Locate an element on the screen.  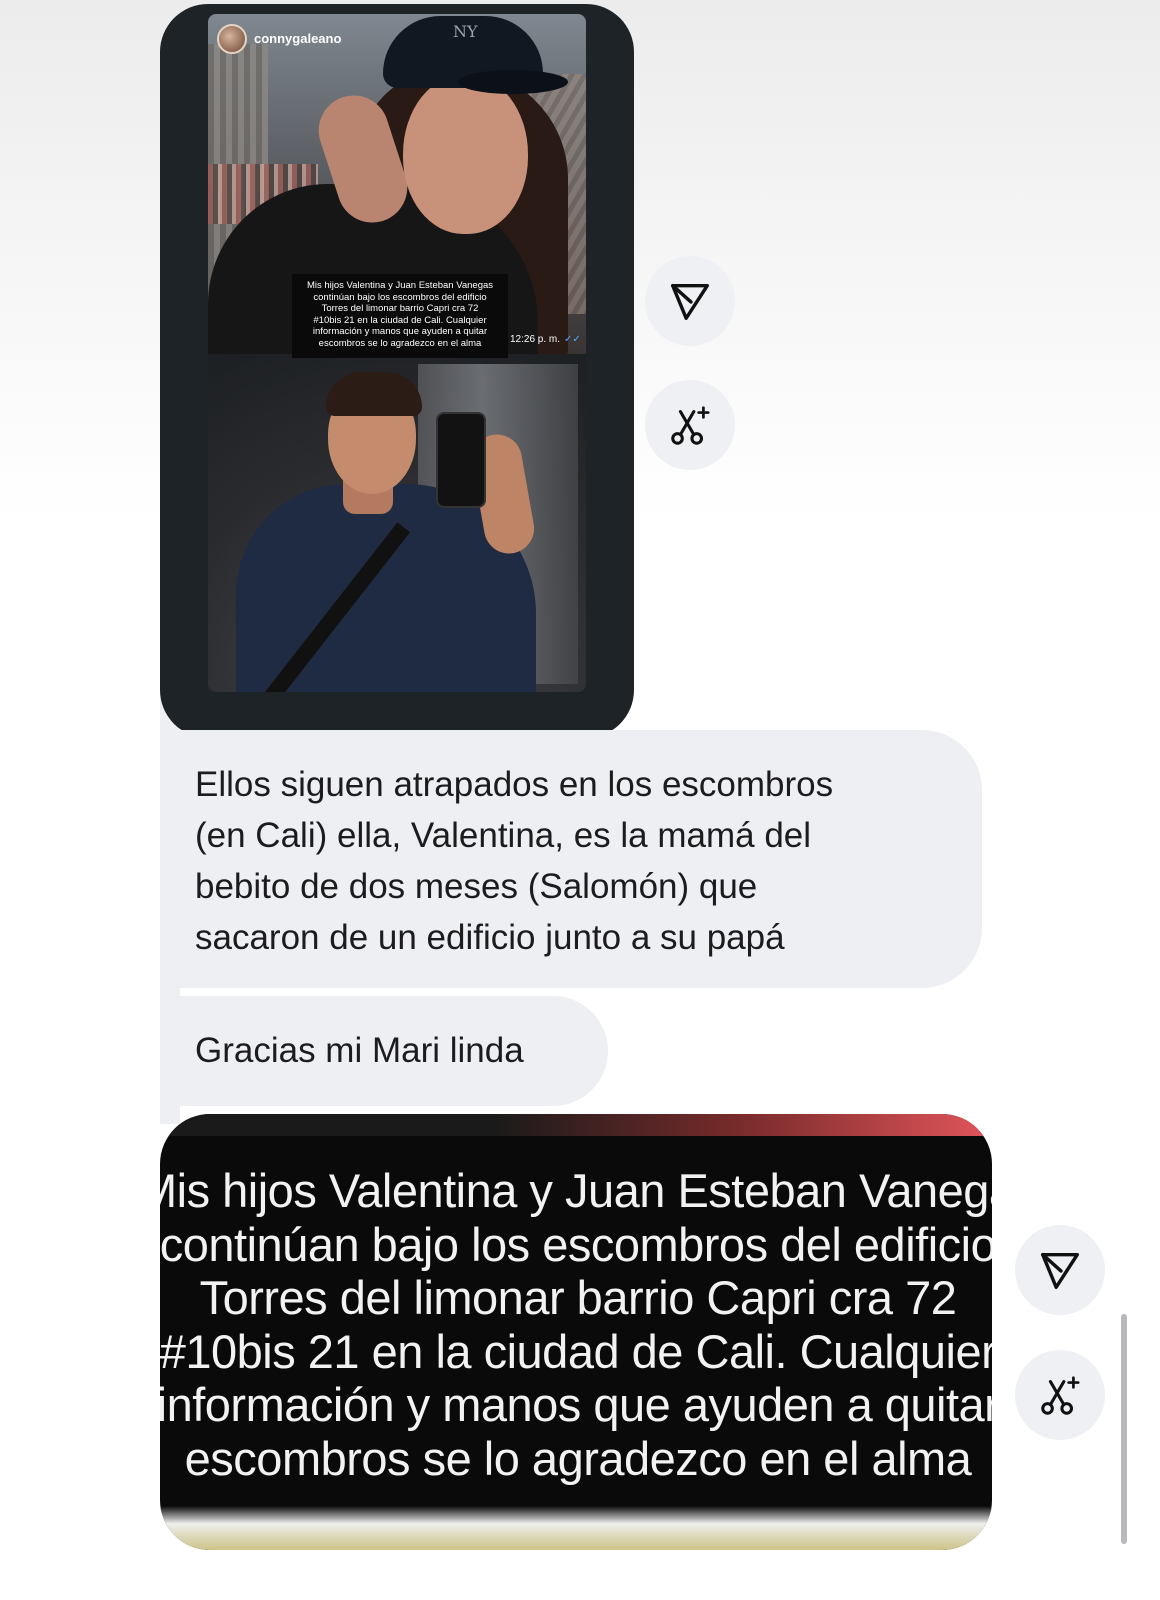
image-bottom-edge is located at coordinates (576, 1528).